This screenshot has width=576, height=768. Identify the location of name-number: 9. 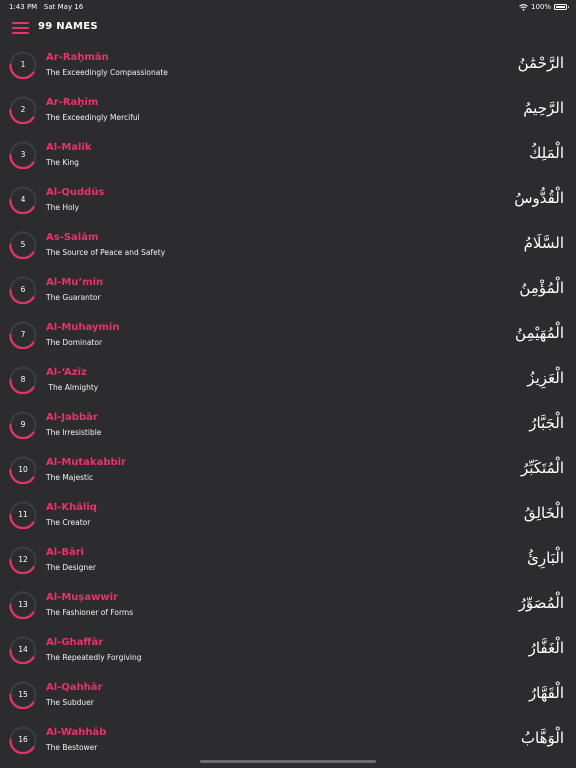
(23, 424).